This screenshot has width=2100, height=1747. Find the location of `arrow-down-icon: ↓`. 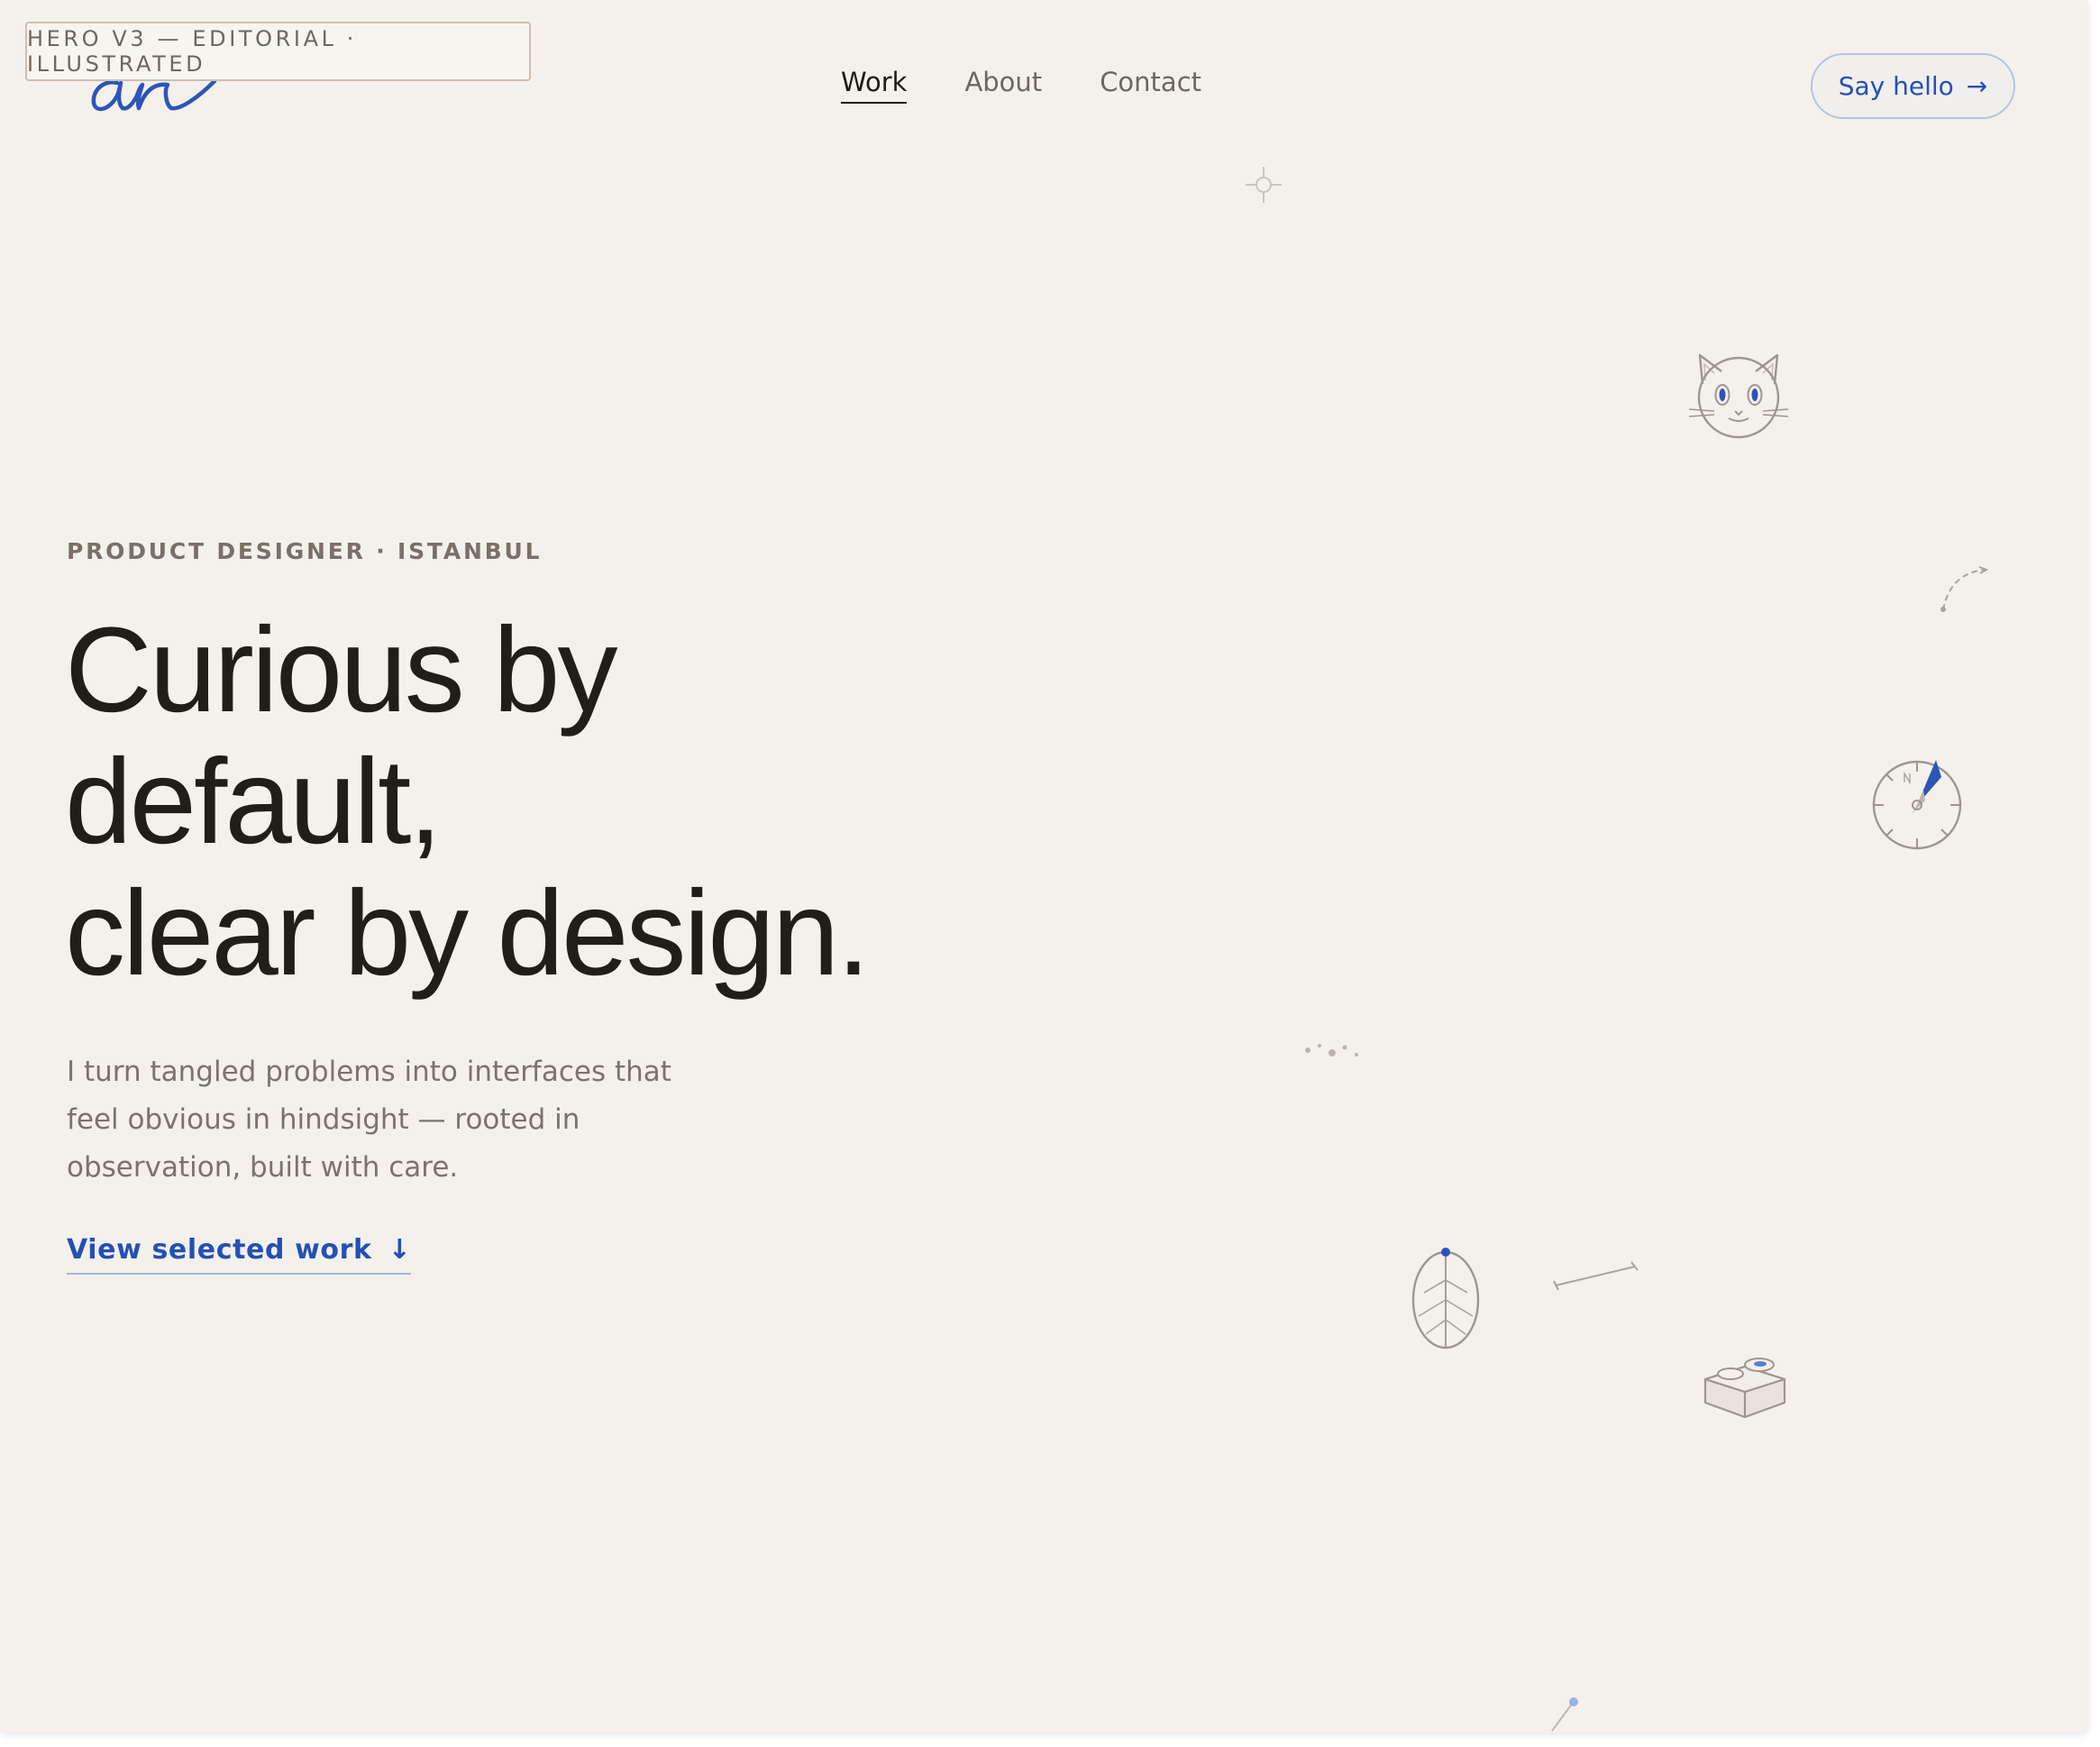

arrow-down-icon: ↓ is located at coordinates (400, 1250).